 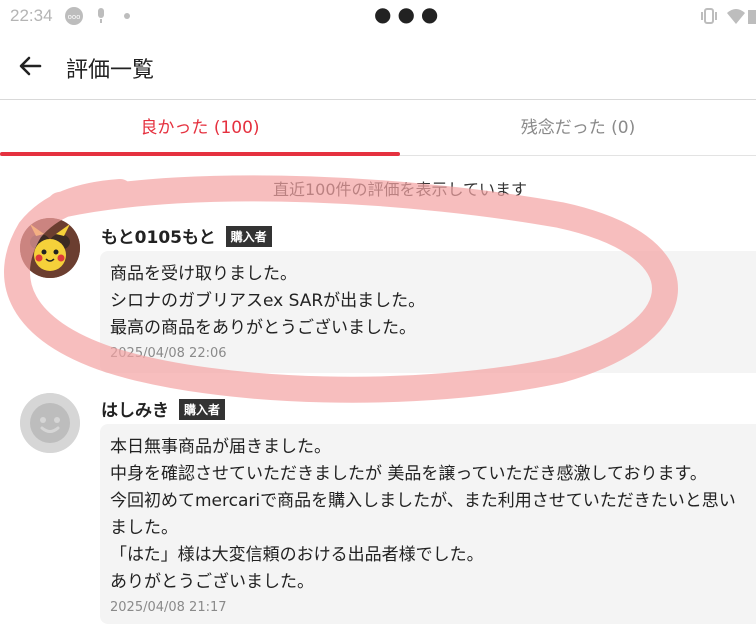 What do you see at coordinates (378, 66) in the screenshot?
I see `app-header: 評価一覧` at bounding box center [378, 66].